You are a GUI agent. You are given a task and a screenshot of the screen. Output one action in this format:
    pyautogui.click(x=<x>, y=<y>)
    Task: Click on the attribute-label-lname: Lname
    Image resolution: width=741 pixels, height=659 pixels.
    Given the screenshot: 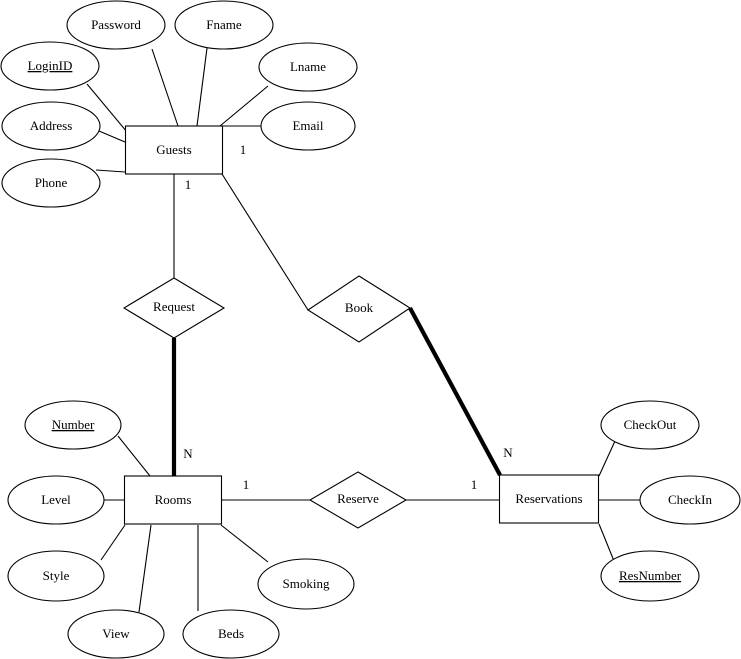 What is the action you would take?
    pyautogui.click(x=308, y=66)
    